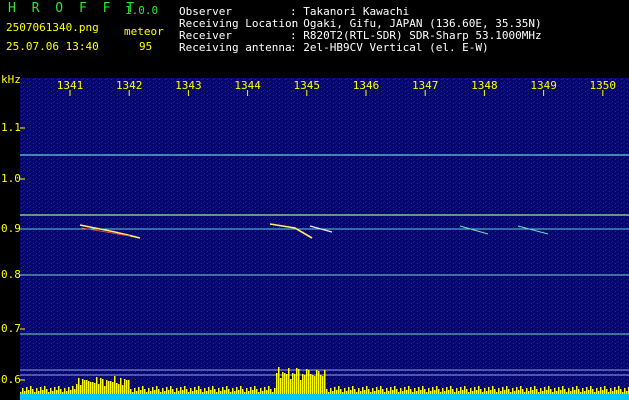 The height and width of the screenshot is (400, 629). Describe the element at coordinates (11, 127) in the screenshot. I see `y-tick-label: 1.1` at that location.